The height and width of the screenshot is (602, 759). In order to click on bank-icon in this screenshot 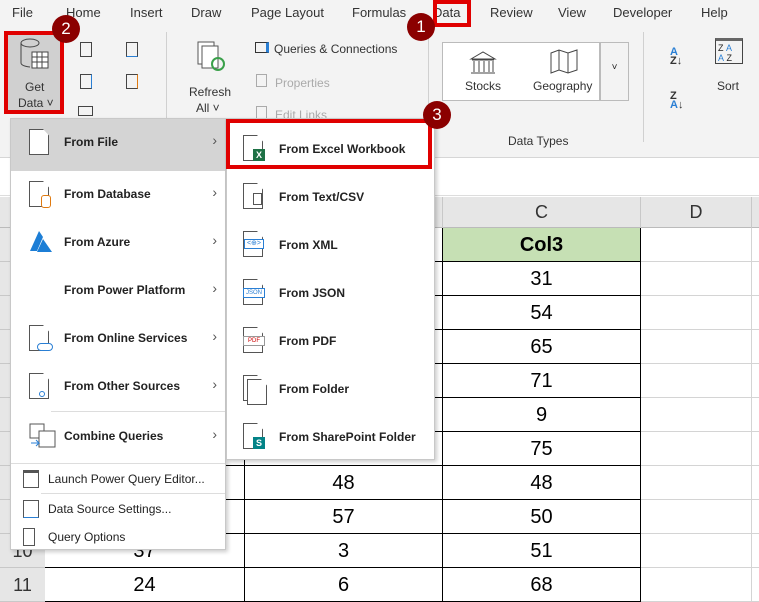, I will do `click(483, 62)`.